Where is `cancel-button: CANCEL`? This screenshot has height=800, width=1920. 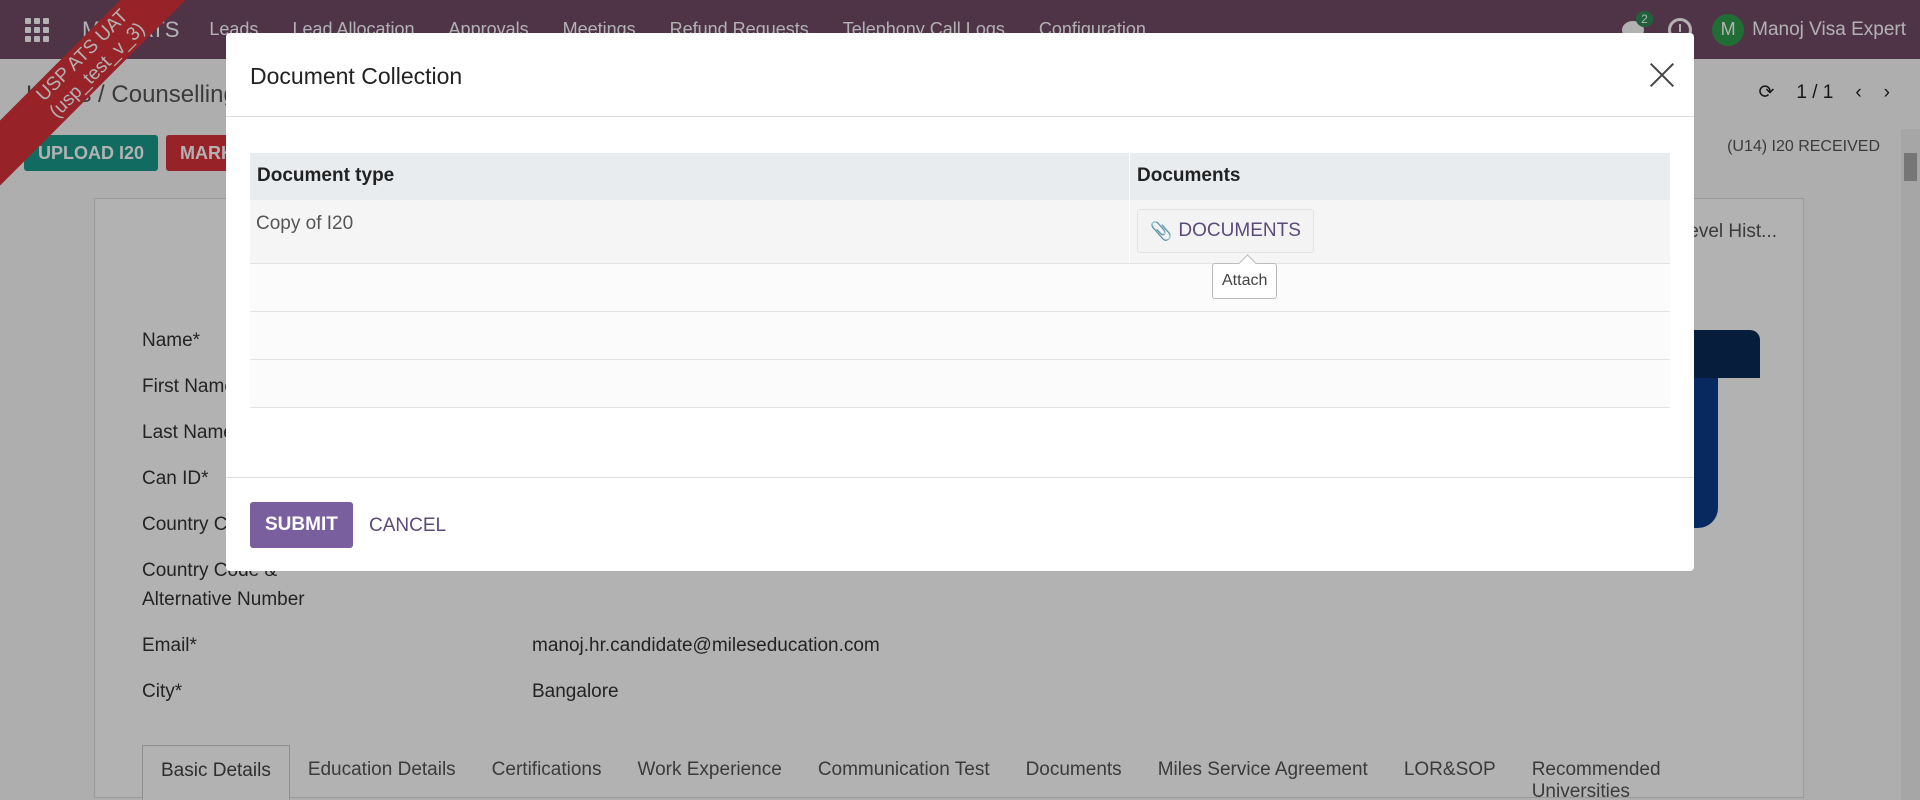
cancel-button: CANCEL is located at coordinates (407, 526).